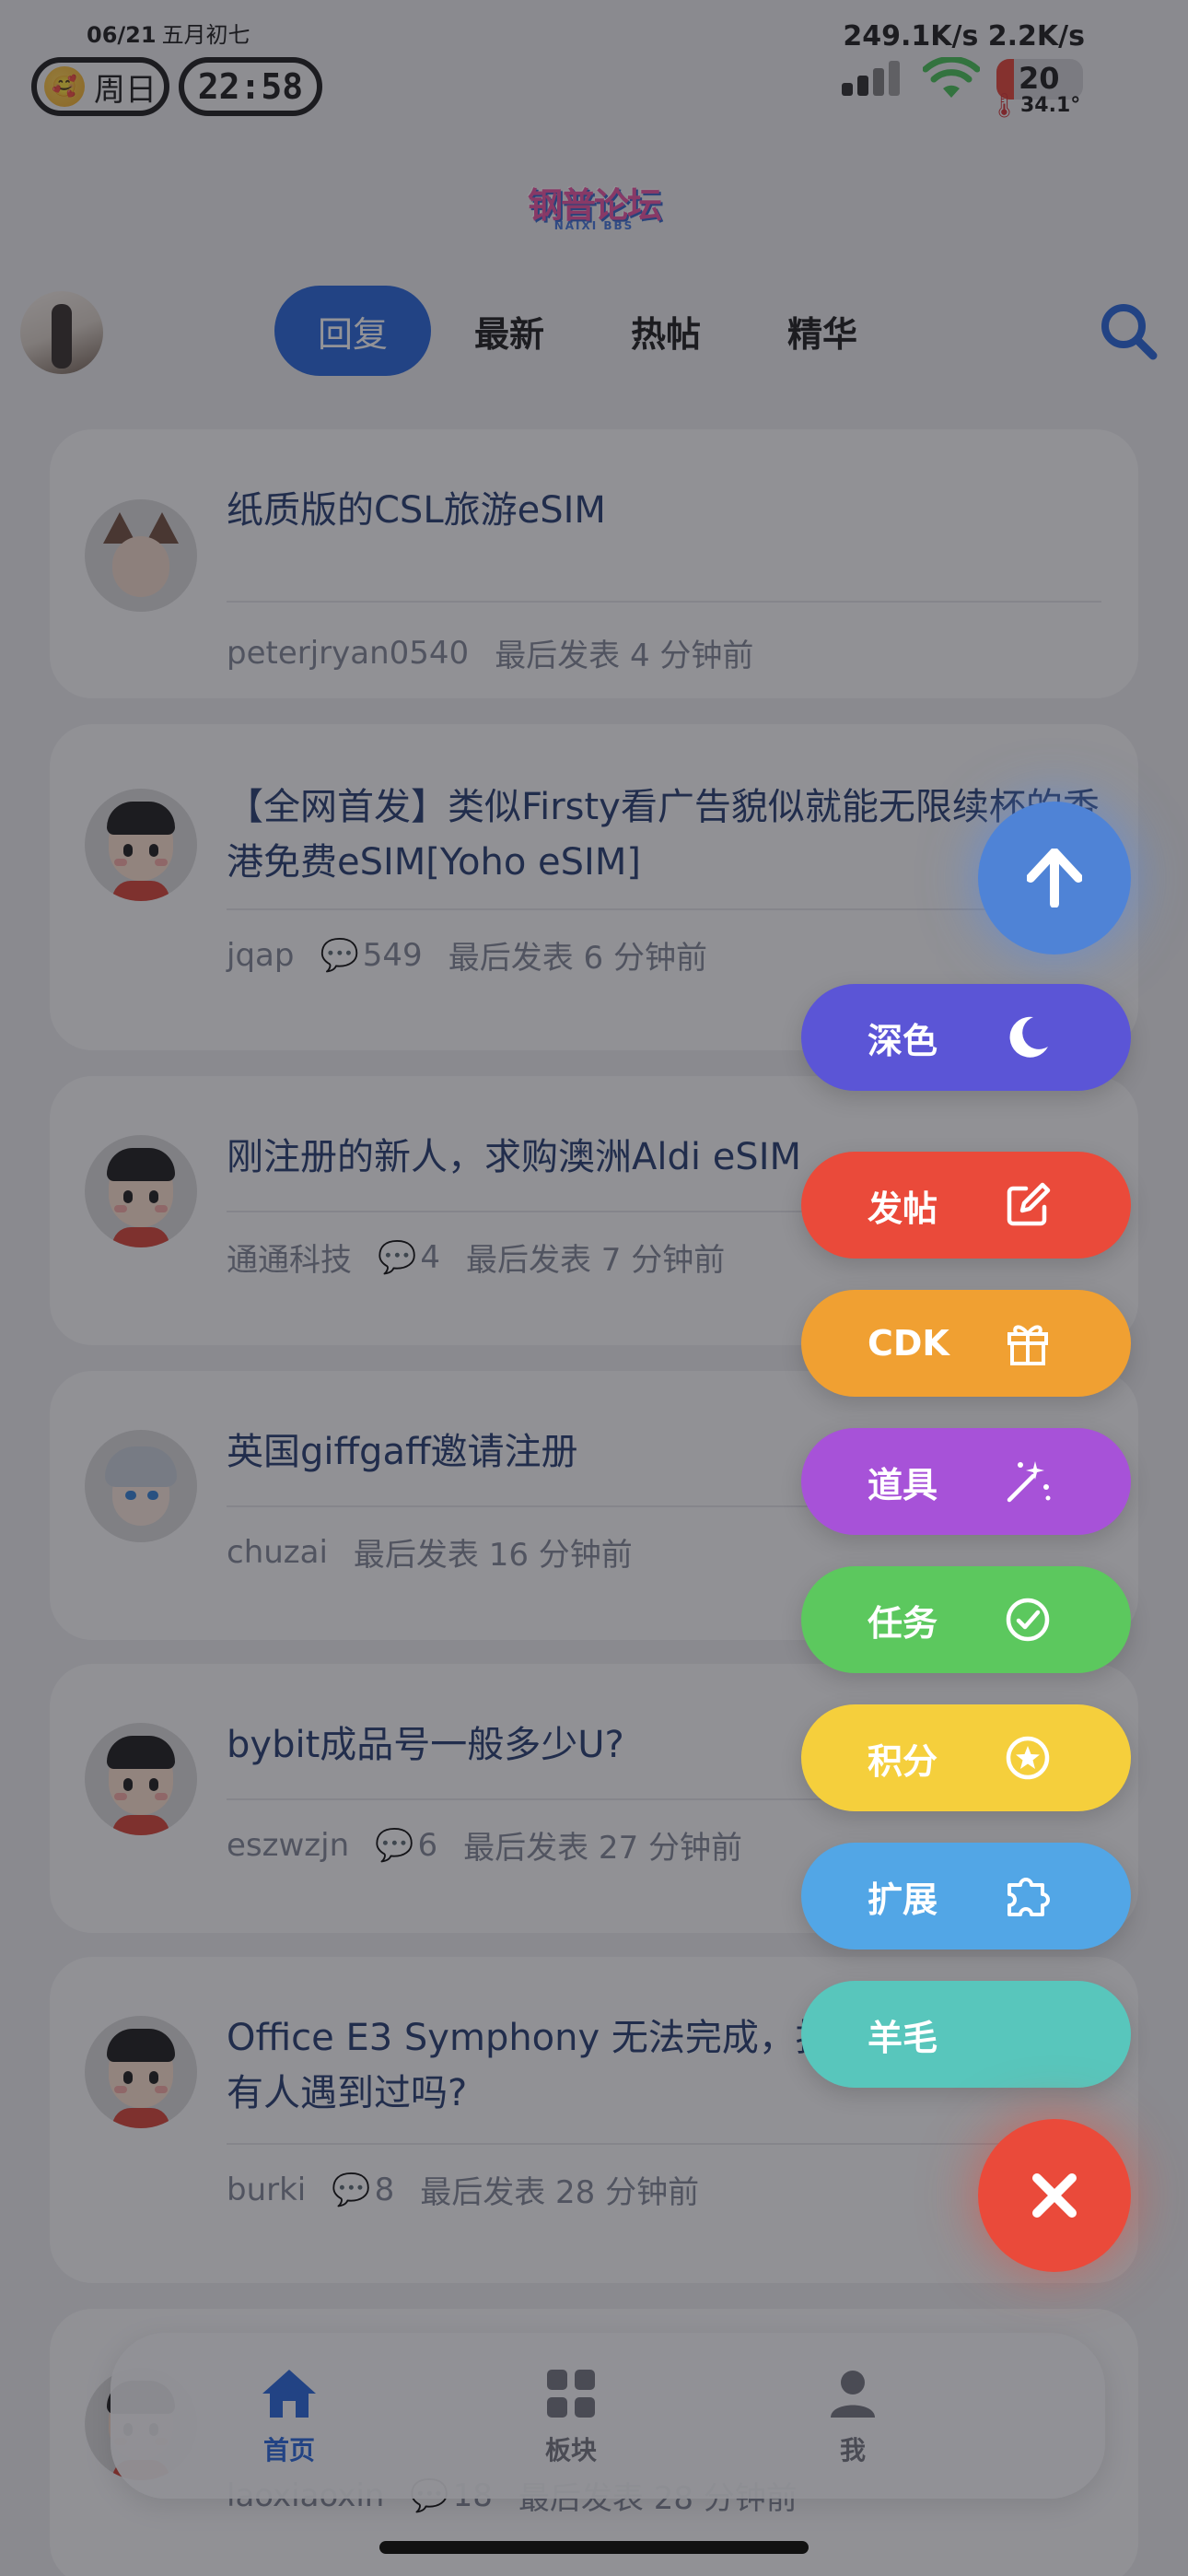  What do you see at coordinates (1027, 1345) in the screenshot?
I see `gift-icon` at bounding box center [1027, 1345].